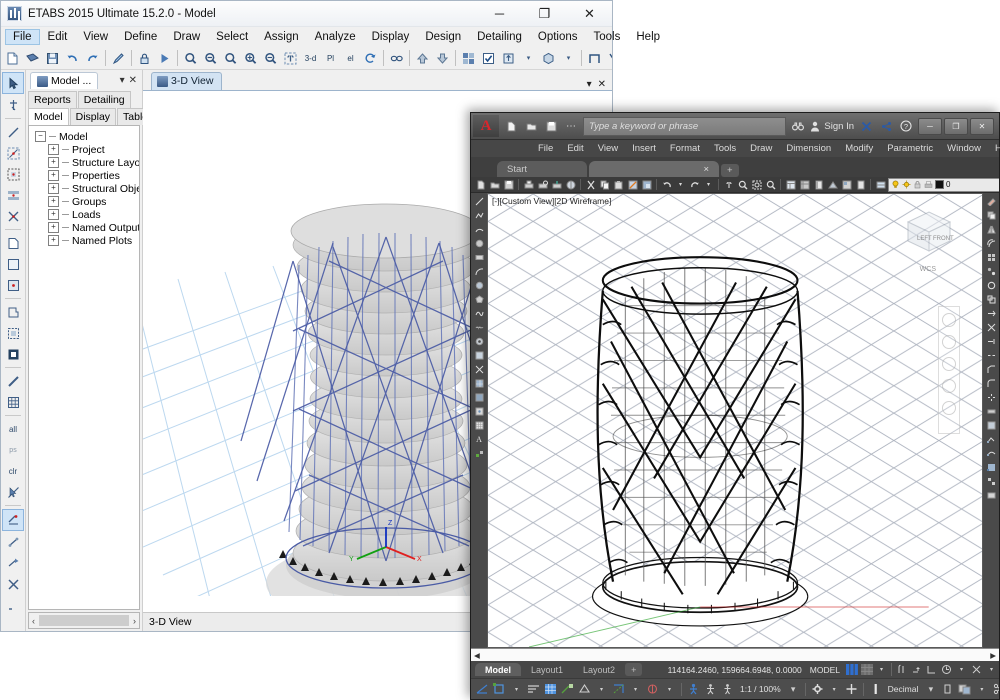 This screenshot has width=1000, height=700. I want to click on match-properties-icon, so click(632, 184).